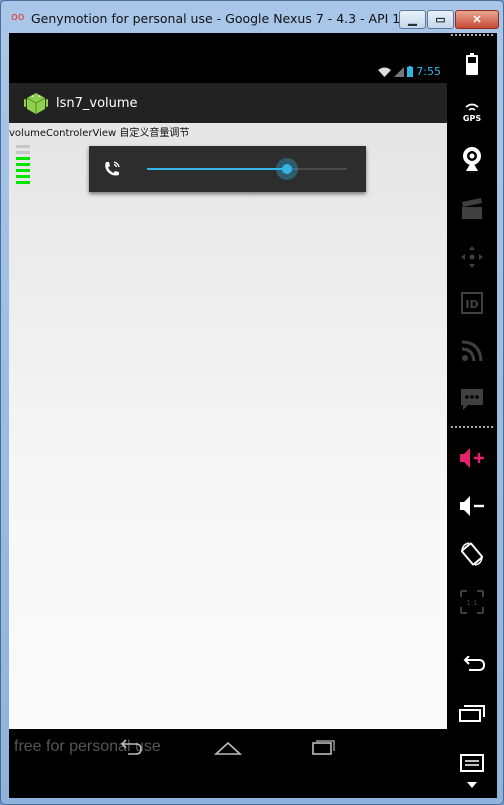 The image size is (504, 805). What do you see at coordinates (129, 748) in the screenshot?
I see `nav-back-button` at bounding box center [129, 748].